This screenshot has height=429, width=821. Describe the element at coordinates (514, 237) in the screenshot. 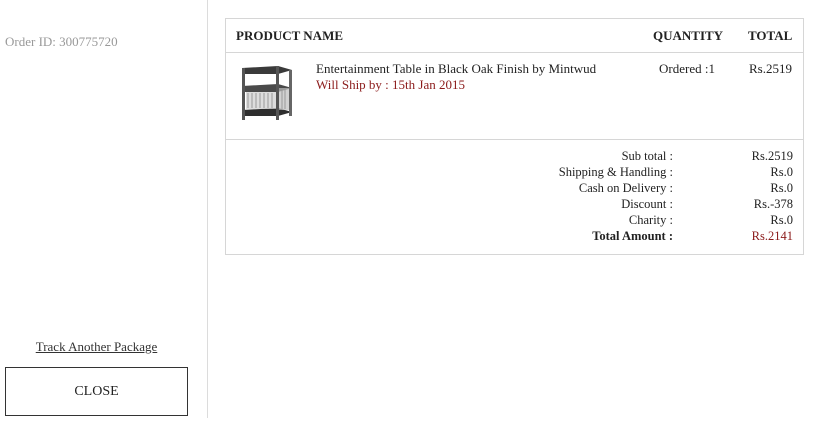

I see `summary-row-total: Total Amount : Rs.2141` at that location.